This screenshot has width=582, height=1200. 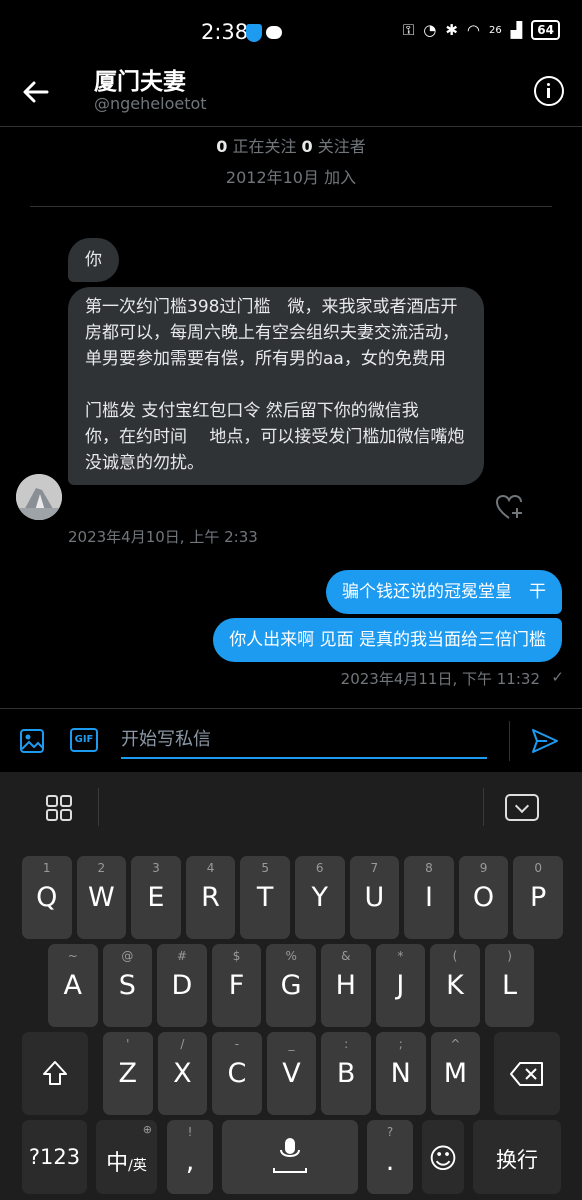 What do you see at coordinates (430, 30) in the screenshot?
I see `data-saver-icon: ◔` at bounding box center [430, 30].